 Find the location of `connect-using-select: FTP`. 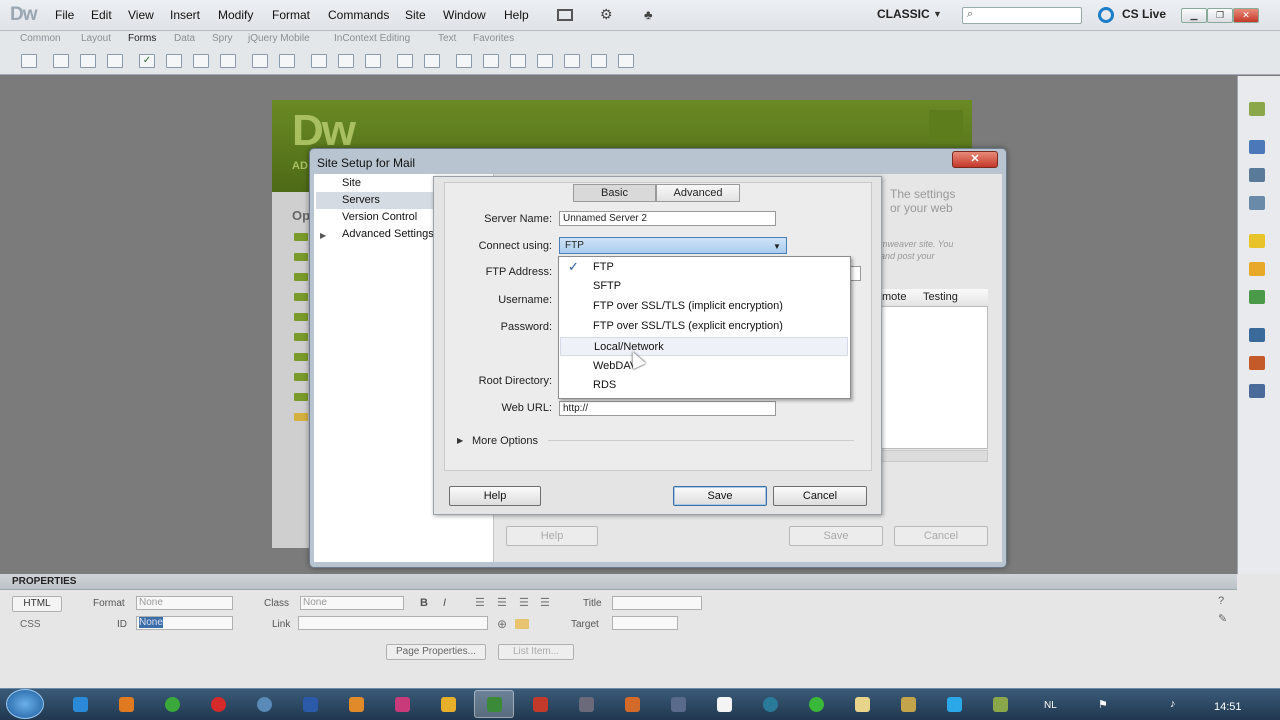

connect-using-select: FTP is located at coordinates (673, 245).